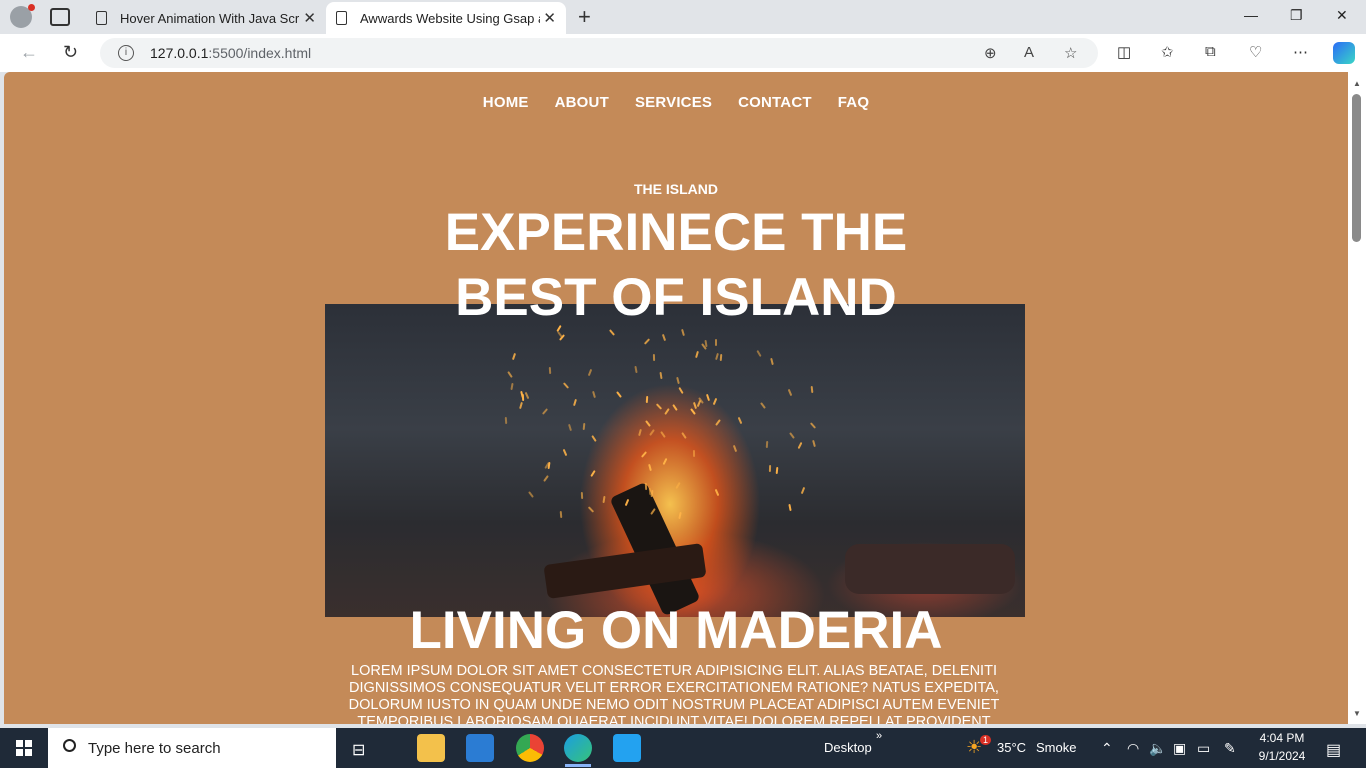 The width and height of the screenshot is (1366, 768). I want to click on zoom-icon: ⊕, so click(990, 53).